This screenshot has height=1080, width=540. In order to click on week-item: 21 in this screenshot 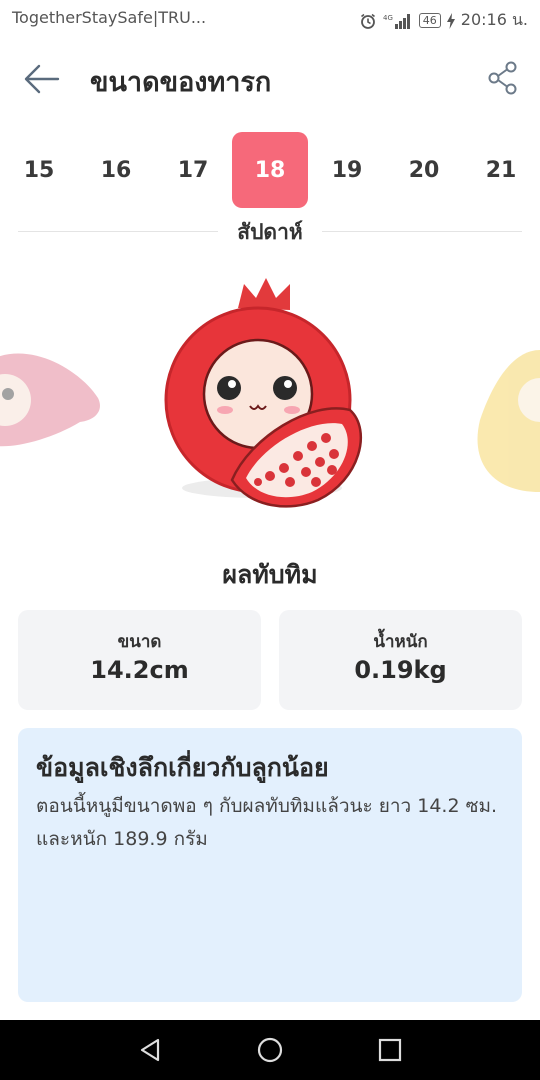, I will do `click(501, 170)`.